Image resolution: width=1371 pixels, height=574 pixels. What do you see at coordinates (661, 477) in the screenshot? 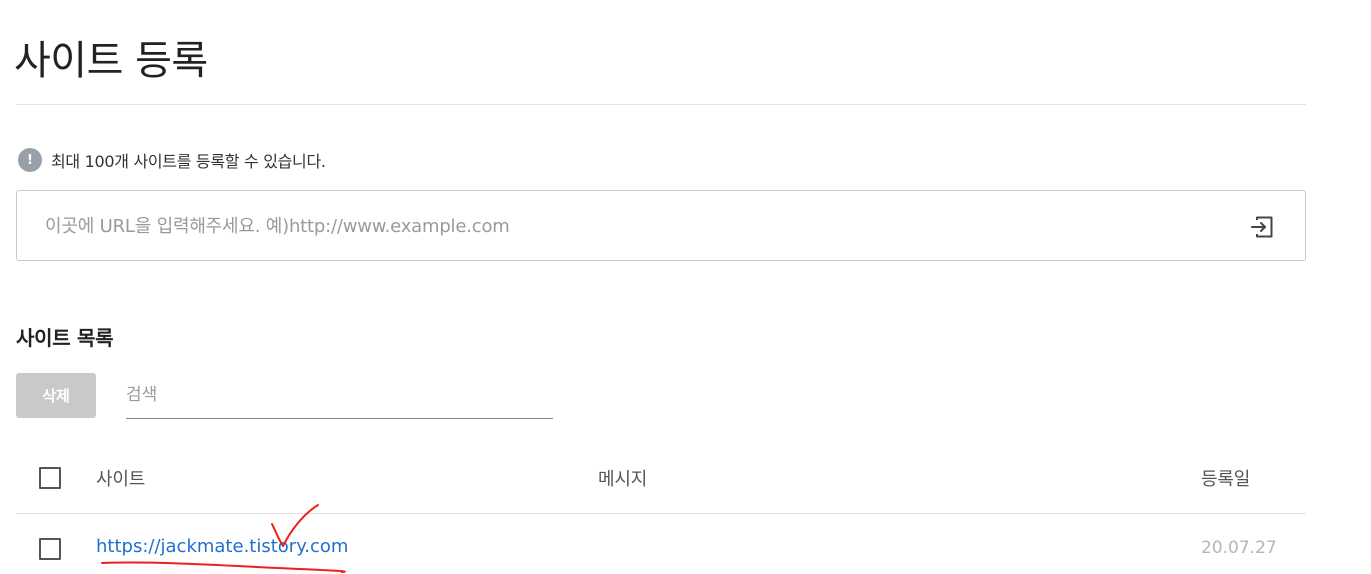
I see `table-header: 사이트 메시지 등록일` at bounding box center [661, 477].